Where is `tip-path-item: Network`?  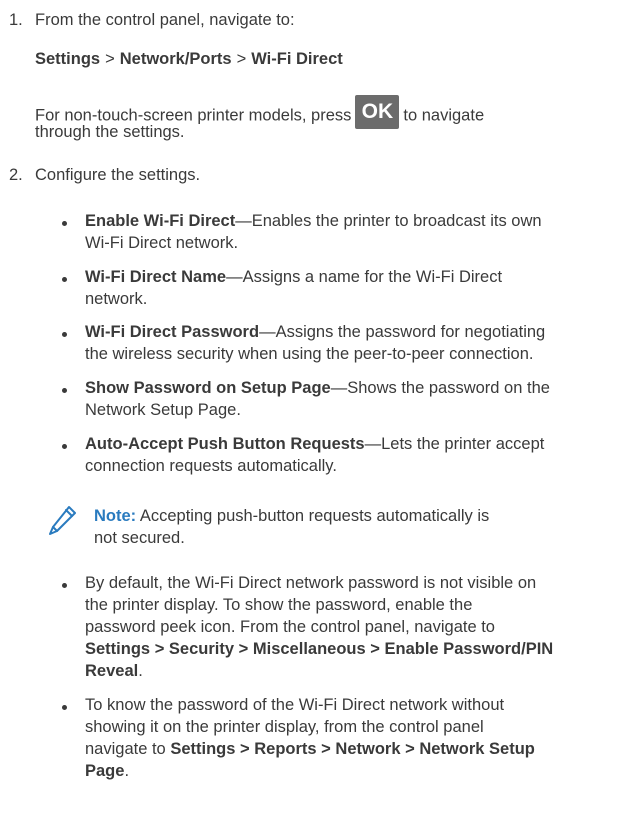 tip-path-item: Network is located at coordinates (368, 749).